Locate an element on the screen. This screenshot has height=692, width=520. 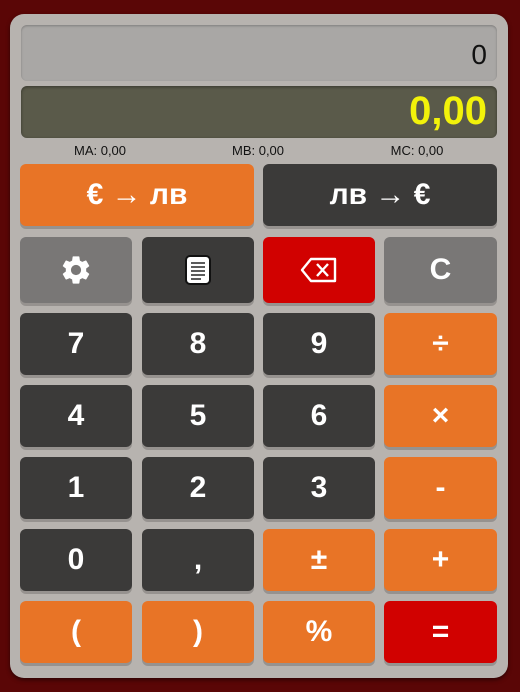
digit-1-button: 1 is located at coordinates (76, 488).